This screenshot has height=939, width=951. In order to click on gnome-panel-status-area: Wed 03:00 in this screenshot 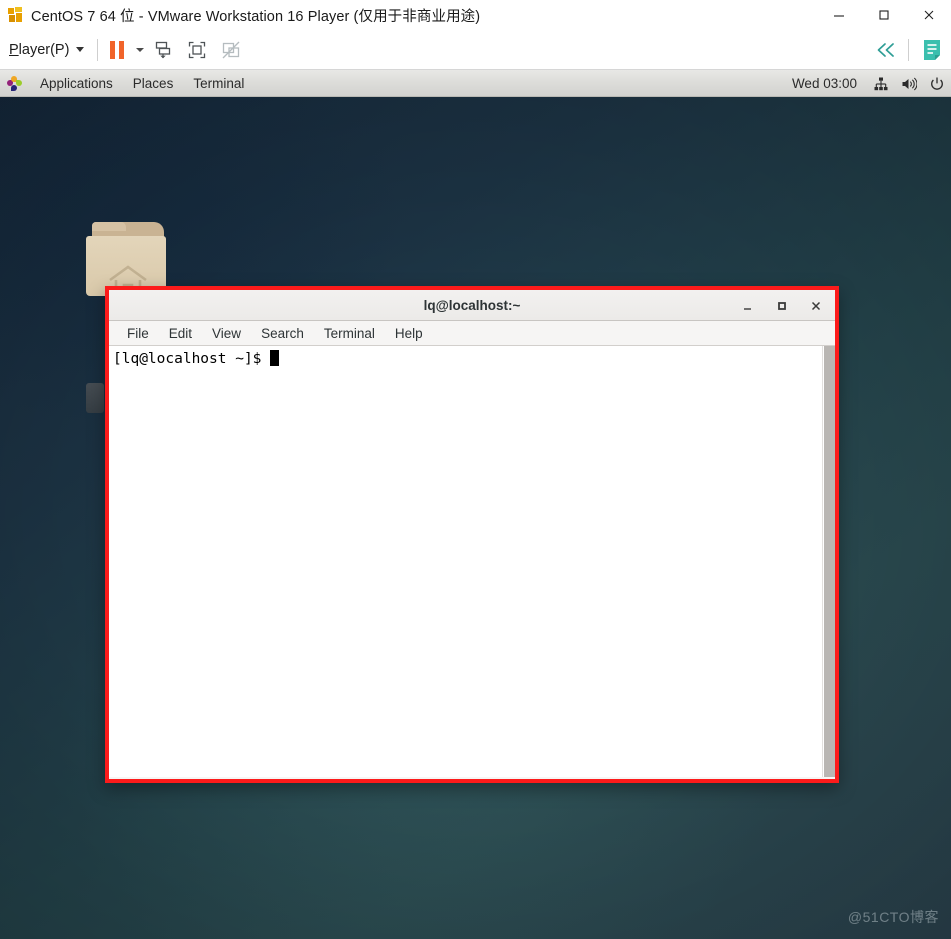, I will do `click(866, 83)`.